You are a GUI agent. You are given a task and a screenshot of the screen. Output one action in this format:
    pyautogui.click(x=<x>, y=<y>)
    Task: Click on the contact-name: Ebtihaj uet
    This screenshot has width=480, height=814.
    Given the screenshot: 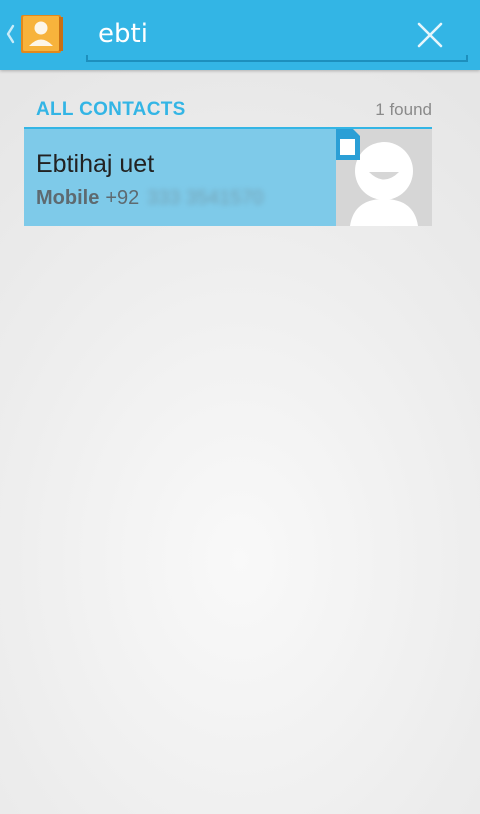 What is the action you would take?
    pyautogui.click(x=95, y=164)
    